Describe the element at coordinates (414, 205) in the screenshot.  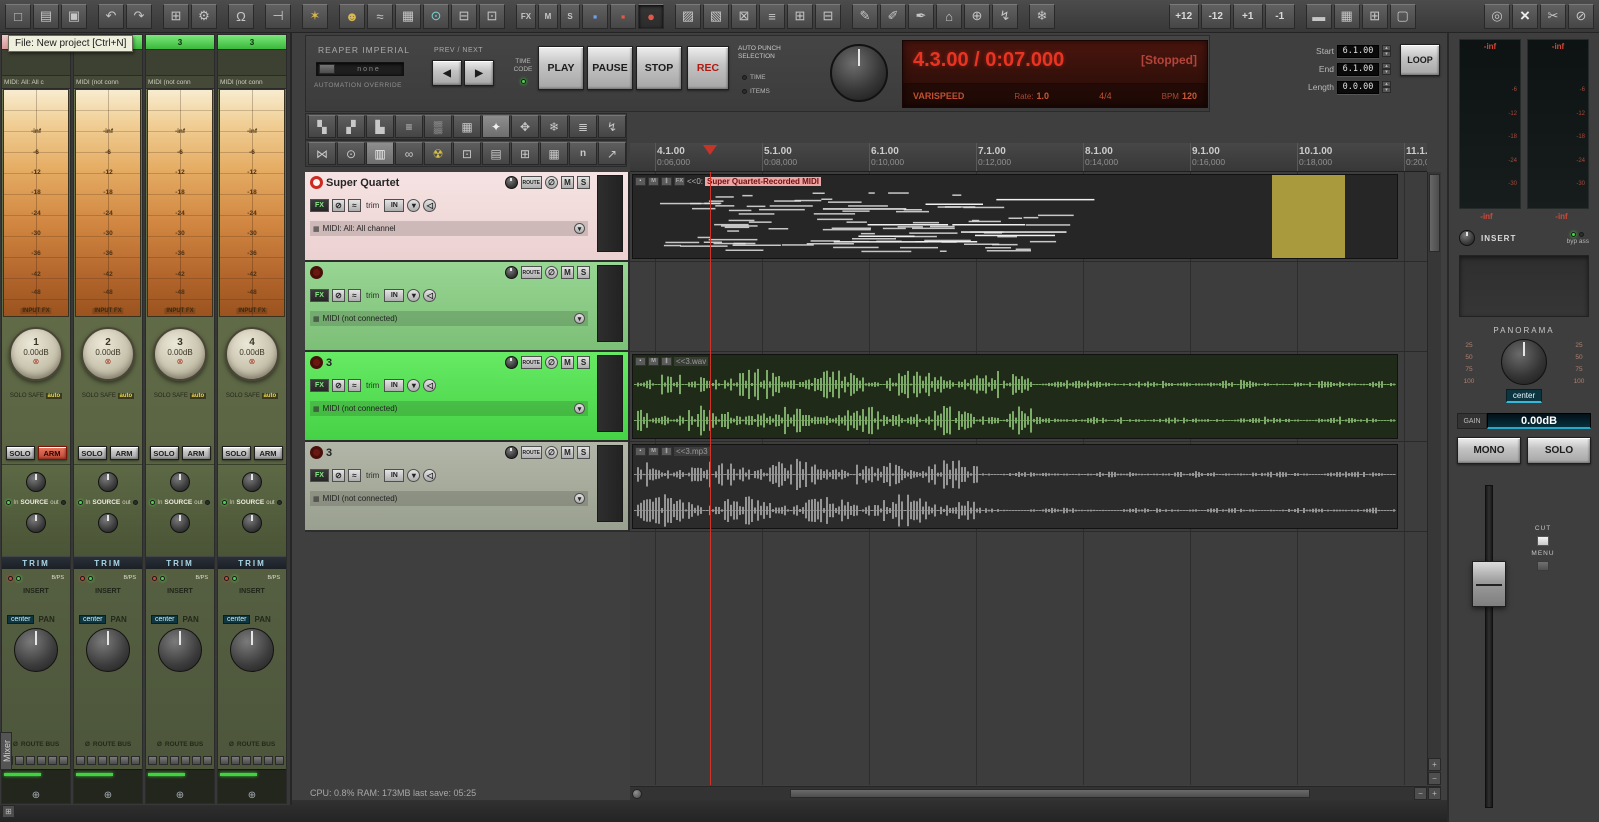
I see `input-dropdown-icon: ▾` at that location.